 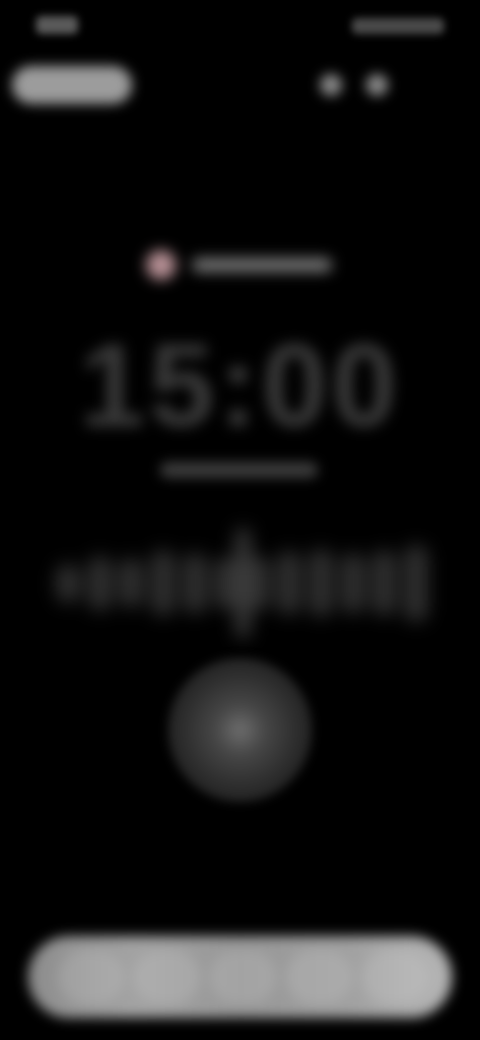 What do you see at coordinates (377, 85) in the screenshot?
I see `more-icon` at bounding box center [377, 85].